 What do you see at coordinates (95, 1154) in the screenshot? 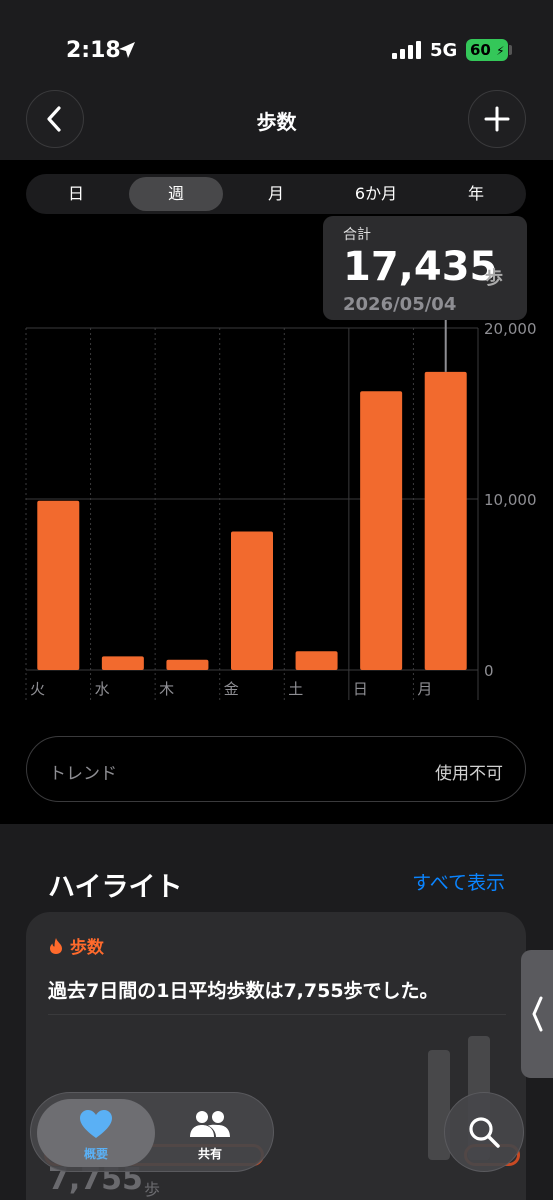
I see `tab-summary-label: 概要` at bounding box center [95, 1154].